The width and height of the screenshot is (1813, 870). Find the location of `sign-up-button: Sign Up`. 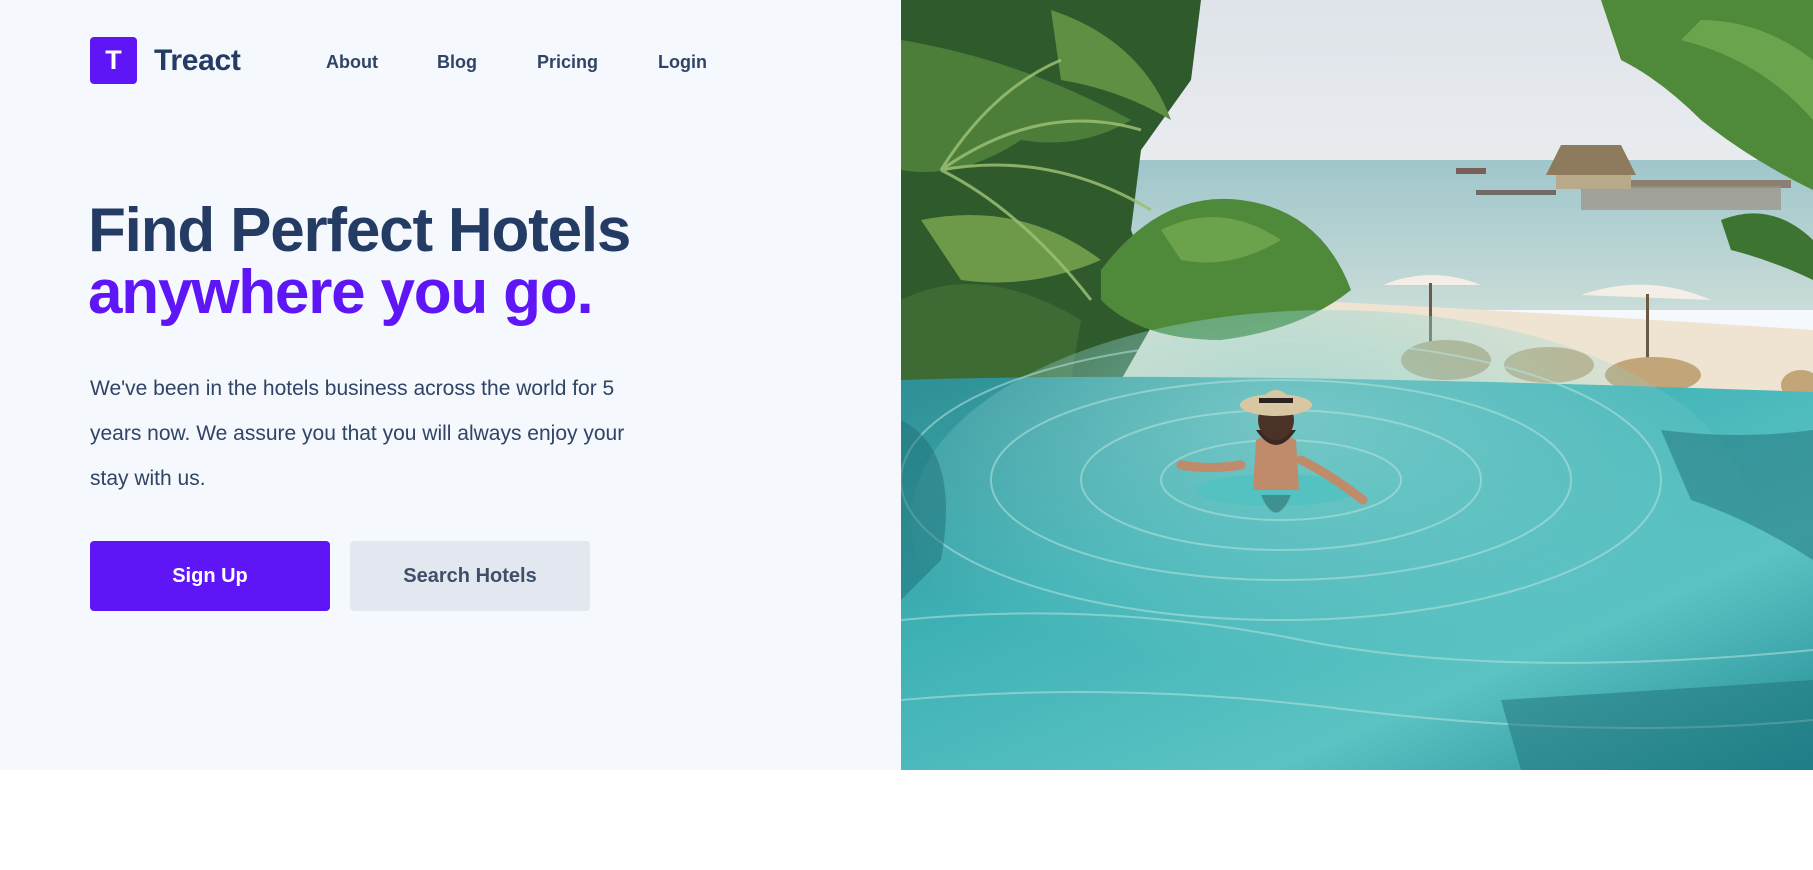

sign-up-button: Sign Up is located at coordinates (210, 576).